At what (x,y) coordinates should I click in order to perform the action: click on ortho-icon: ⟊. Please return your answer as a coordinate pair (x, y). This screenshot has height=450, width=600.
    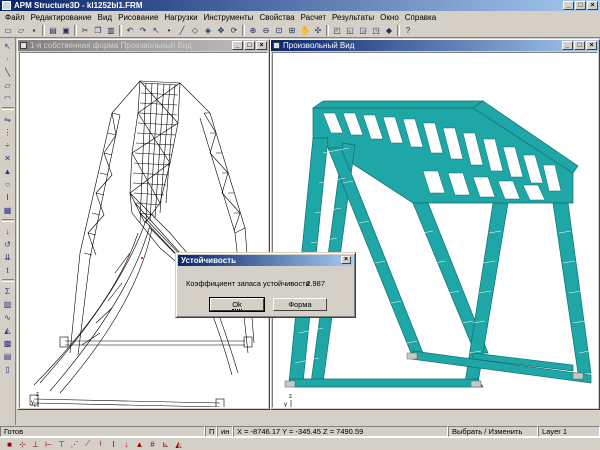
    Looking at the image, I should click on (100, 444).